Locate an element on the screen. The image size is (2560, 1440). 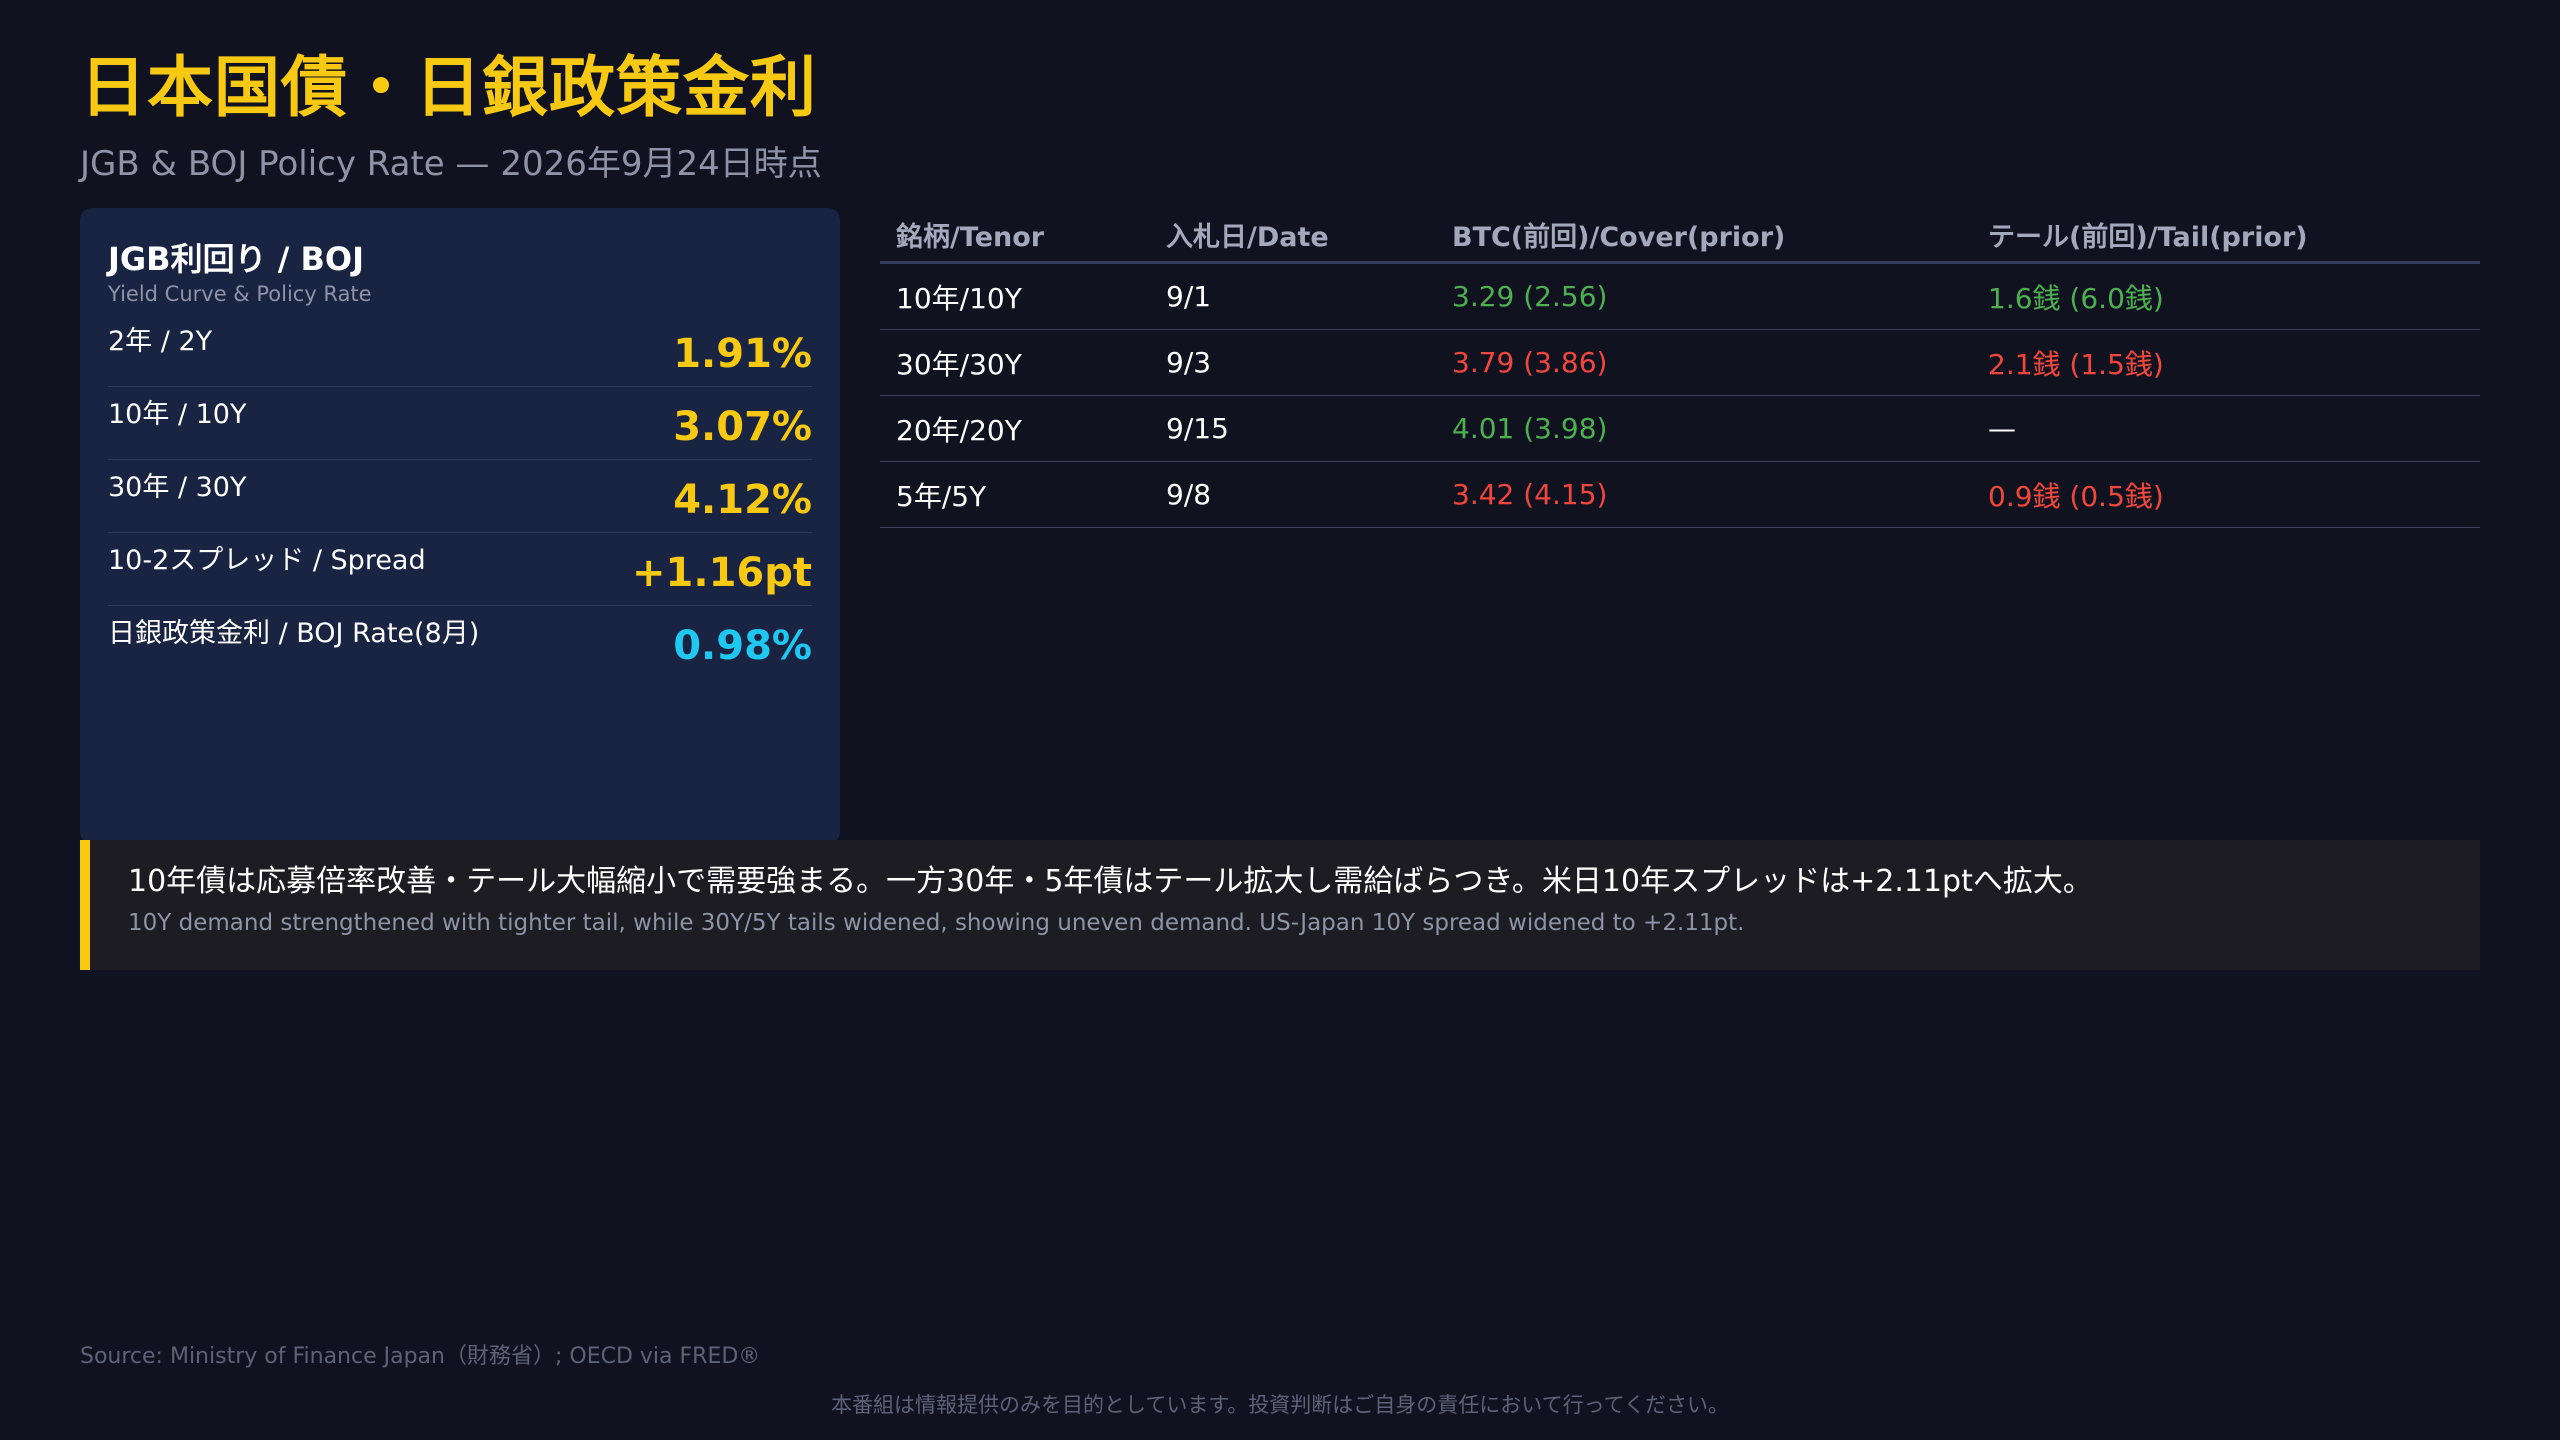
column-header-date: 入札日/Date is located at coordinates (1247, 237).